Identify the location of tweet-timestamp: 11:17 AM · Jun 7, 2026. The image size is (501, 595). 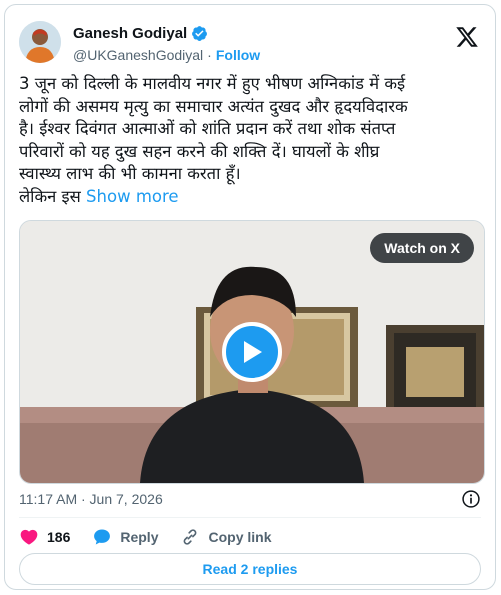
(91, 499).